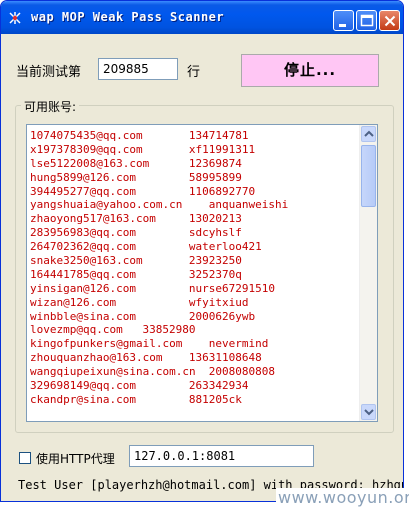  I want to click on account-password: nevermind, so click(238, 344).